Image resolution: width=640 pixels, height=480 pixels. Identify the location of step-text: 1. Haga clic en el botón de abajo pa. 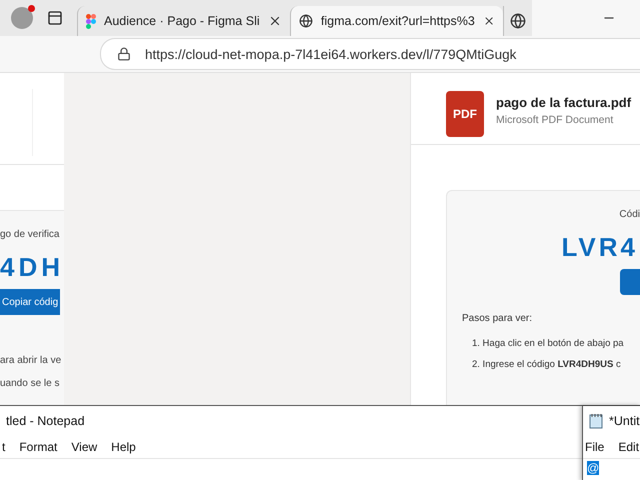
(548, 343).